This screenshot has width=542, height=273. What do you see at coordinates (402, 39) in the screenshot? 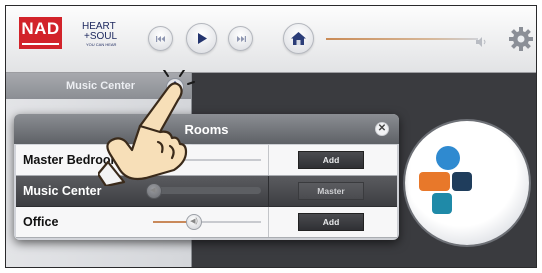
I see `volume-slider-track` at bounding box center [402, 39].